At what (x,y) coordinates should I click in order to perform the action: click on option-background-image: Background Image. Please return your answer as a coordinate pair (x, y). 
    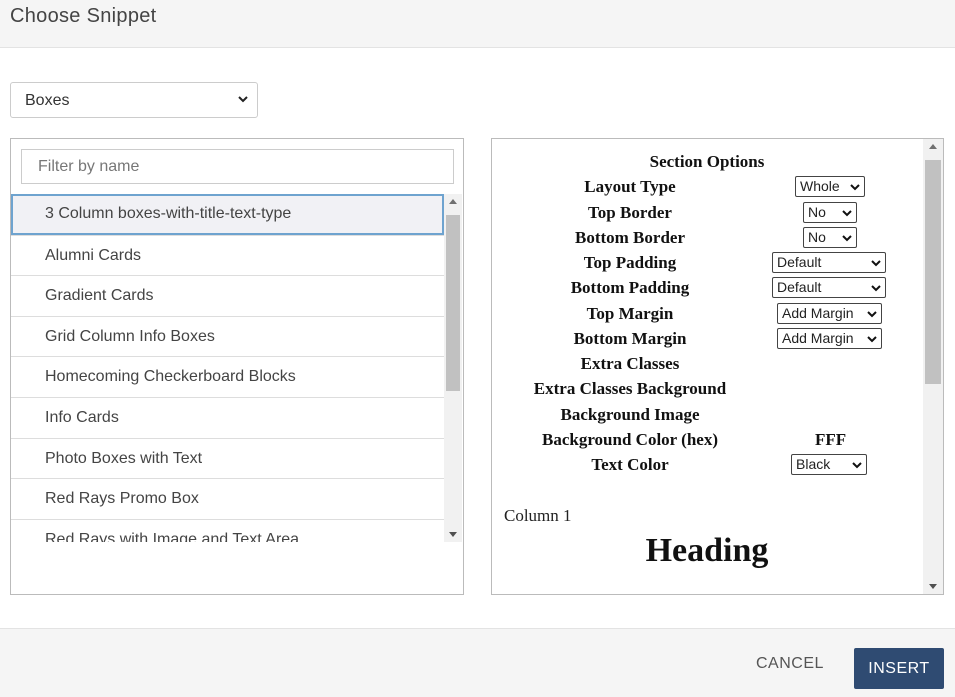
    Looking at the image, I should click on (707, 415).